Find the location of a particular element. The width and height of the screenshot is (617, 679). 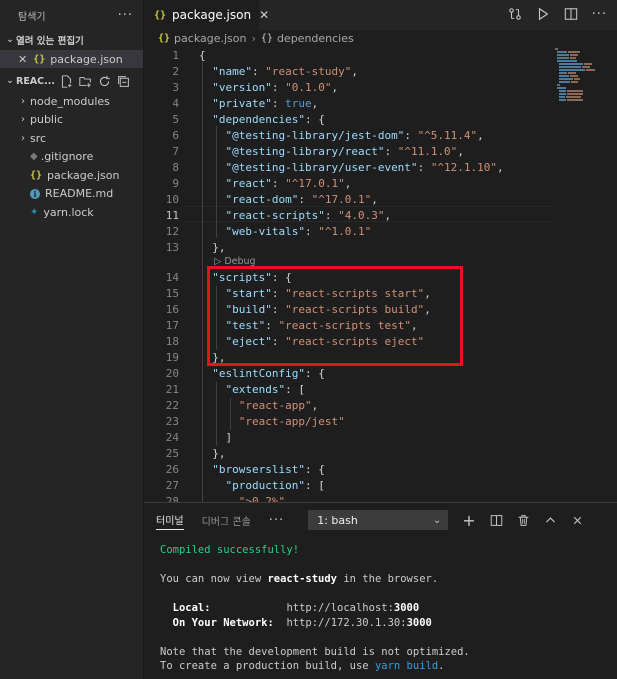

collapse-all-icon is located at coordinates (123, 81).